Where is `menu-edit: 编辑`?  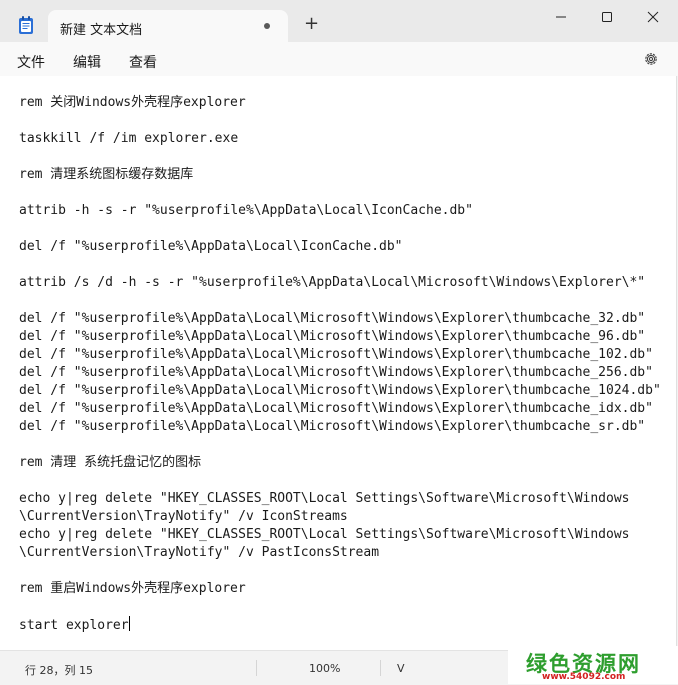 menu-edit: 编辑 is located at coordinates (87, 62).